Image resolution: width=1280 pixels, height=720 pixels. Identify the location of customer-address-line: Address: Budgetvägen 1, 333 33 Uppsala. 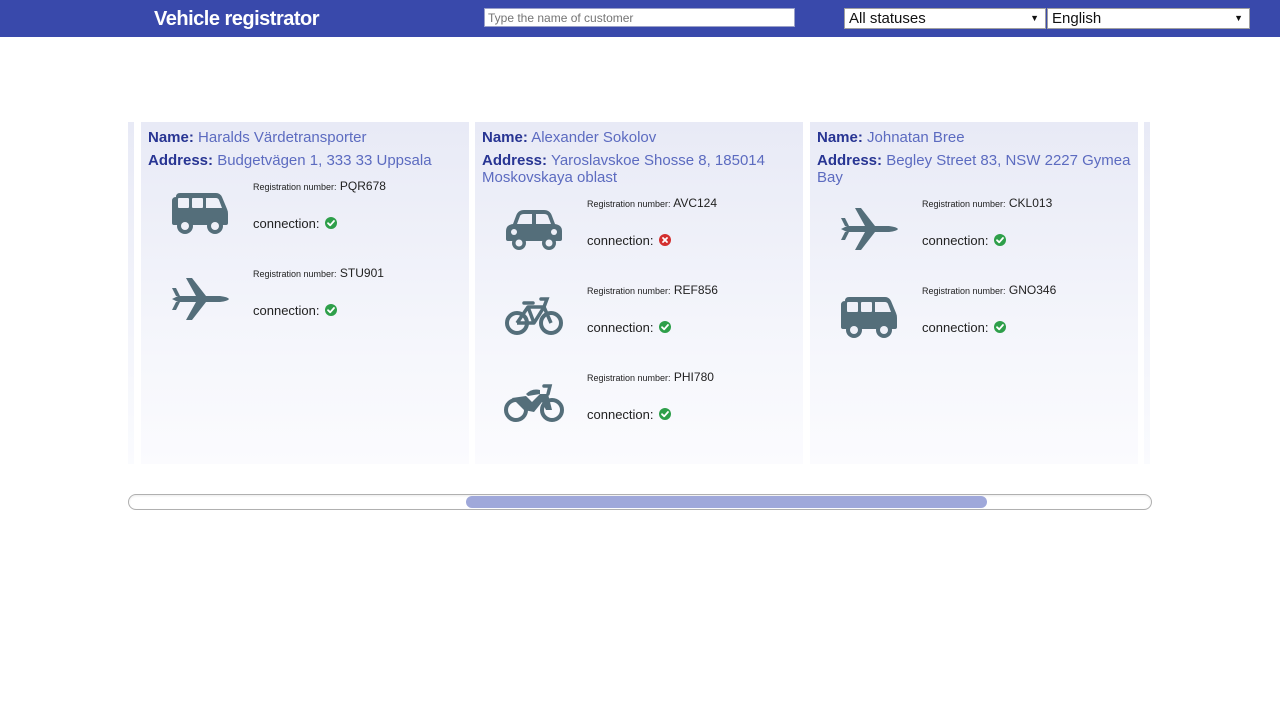
(305, 160).